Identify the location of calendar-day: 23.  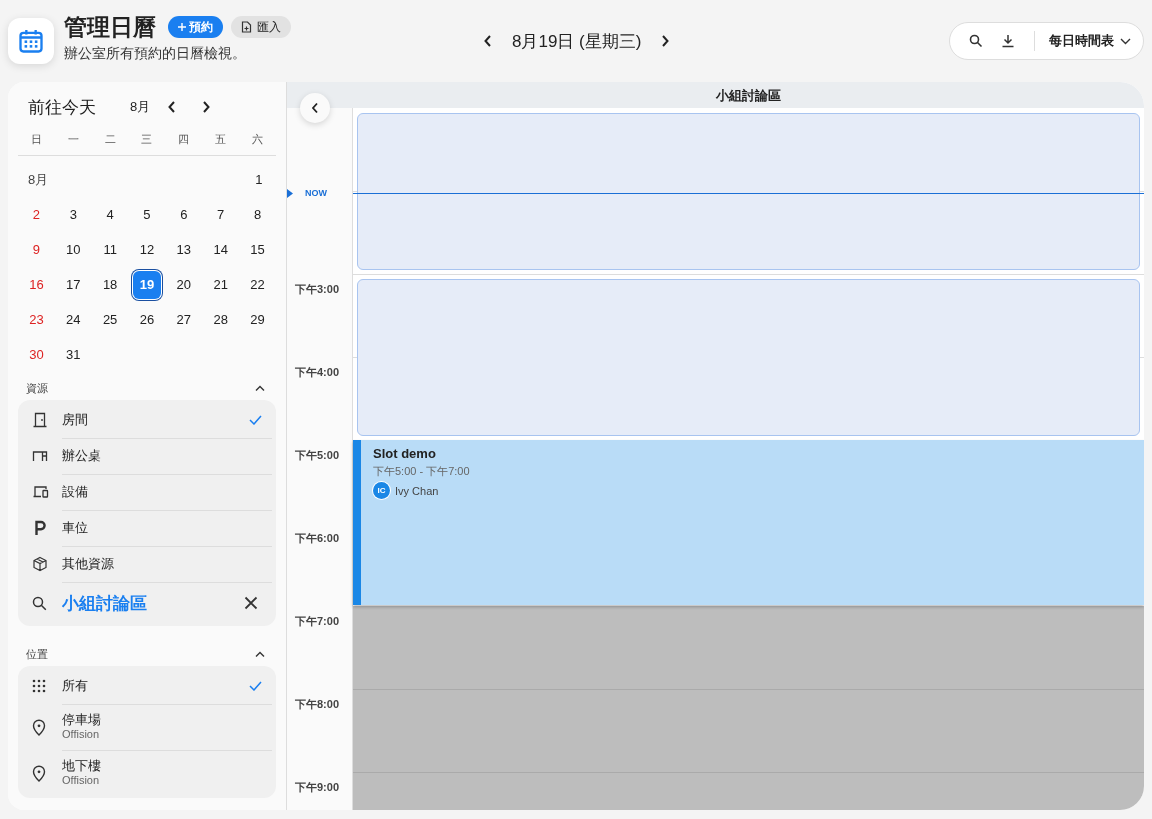
(36, 319).